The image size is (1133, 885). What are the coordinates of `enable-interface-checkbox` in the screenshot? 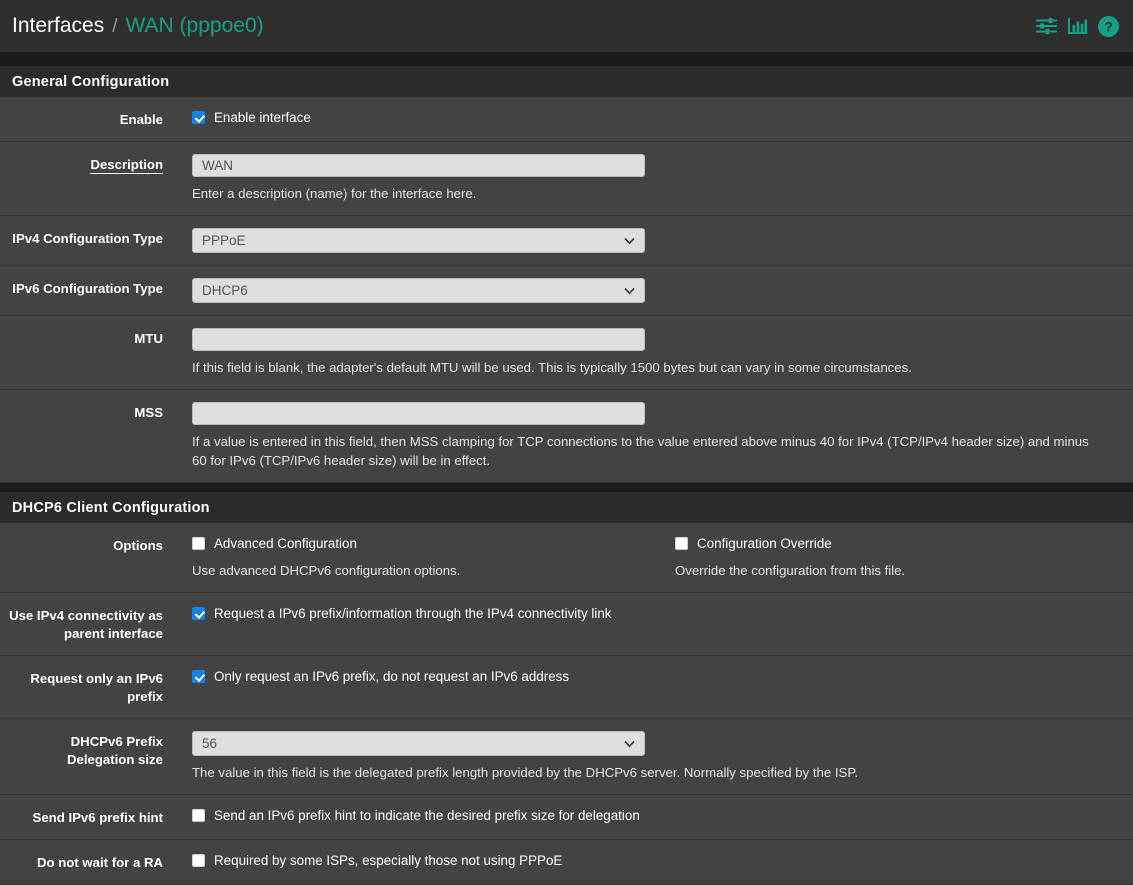 It's located at (198, 117).